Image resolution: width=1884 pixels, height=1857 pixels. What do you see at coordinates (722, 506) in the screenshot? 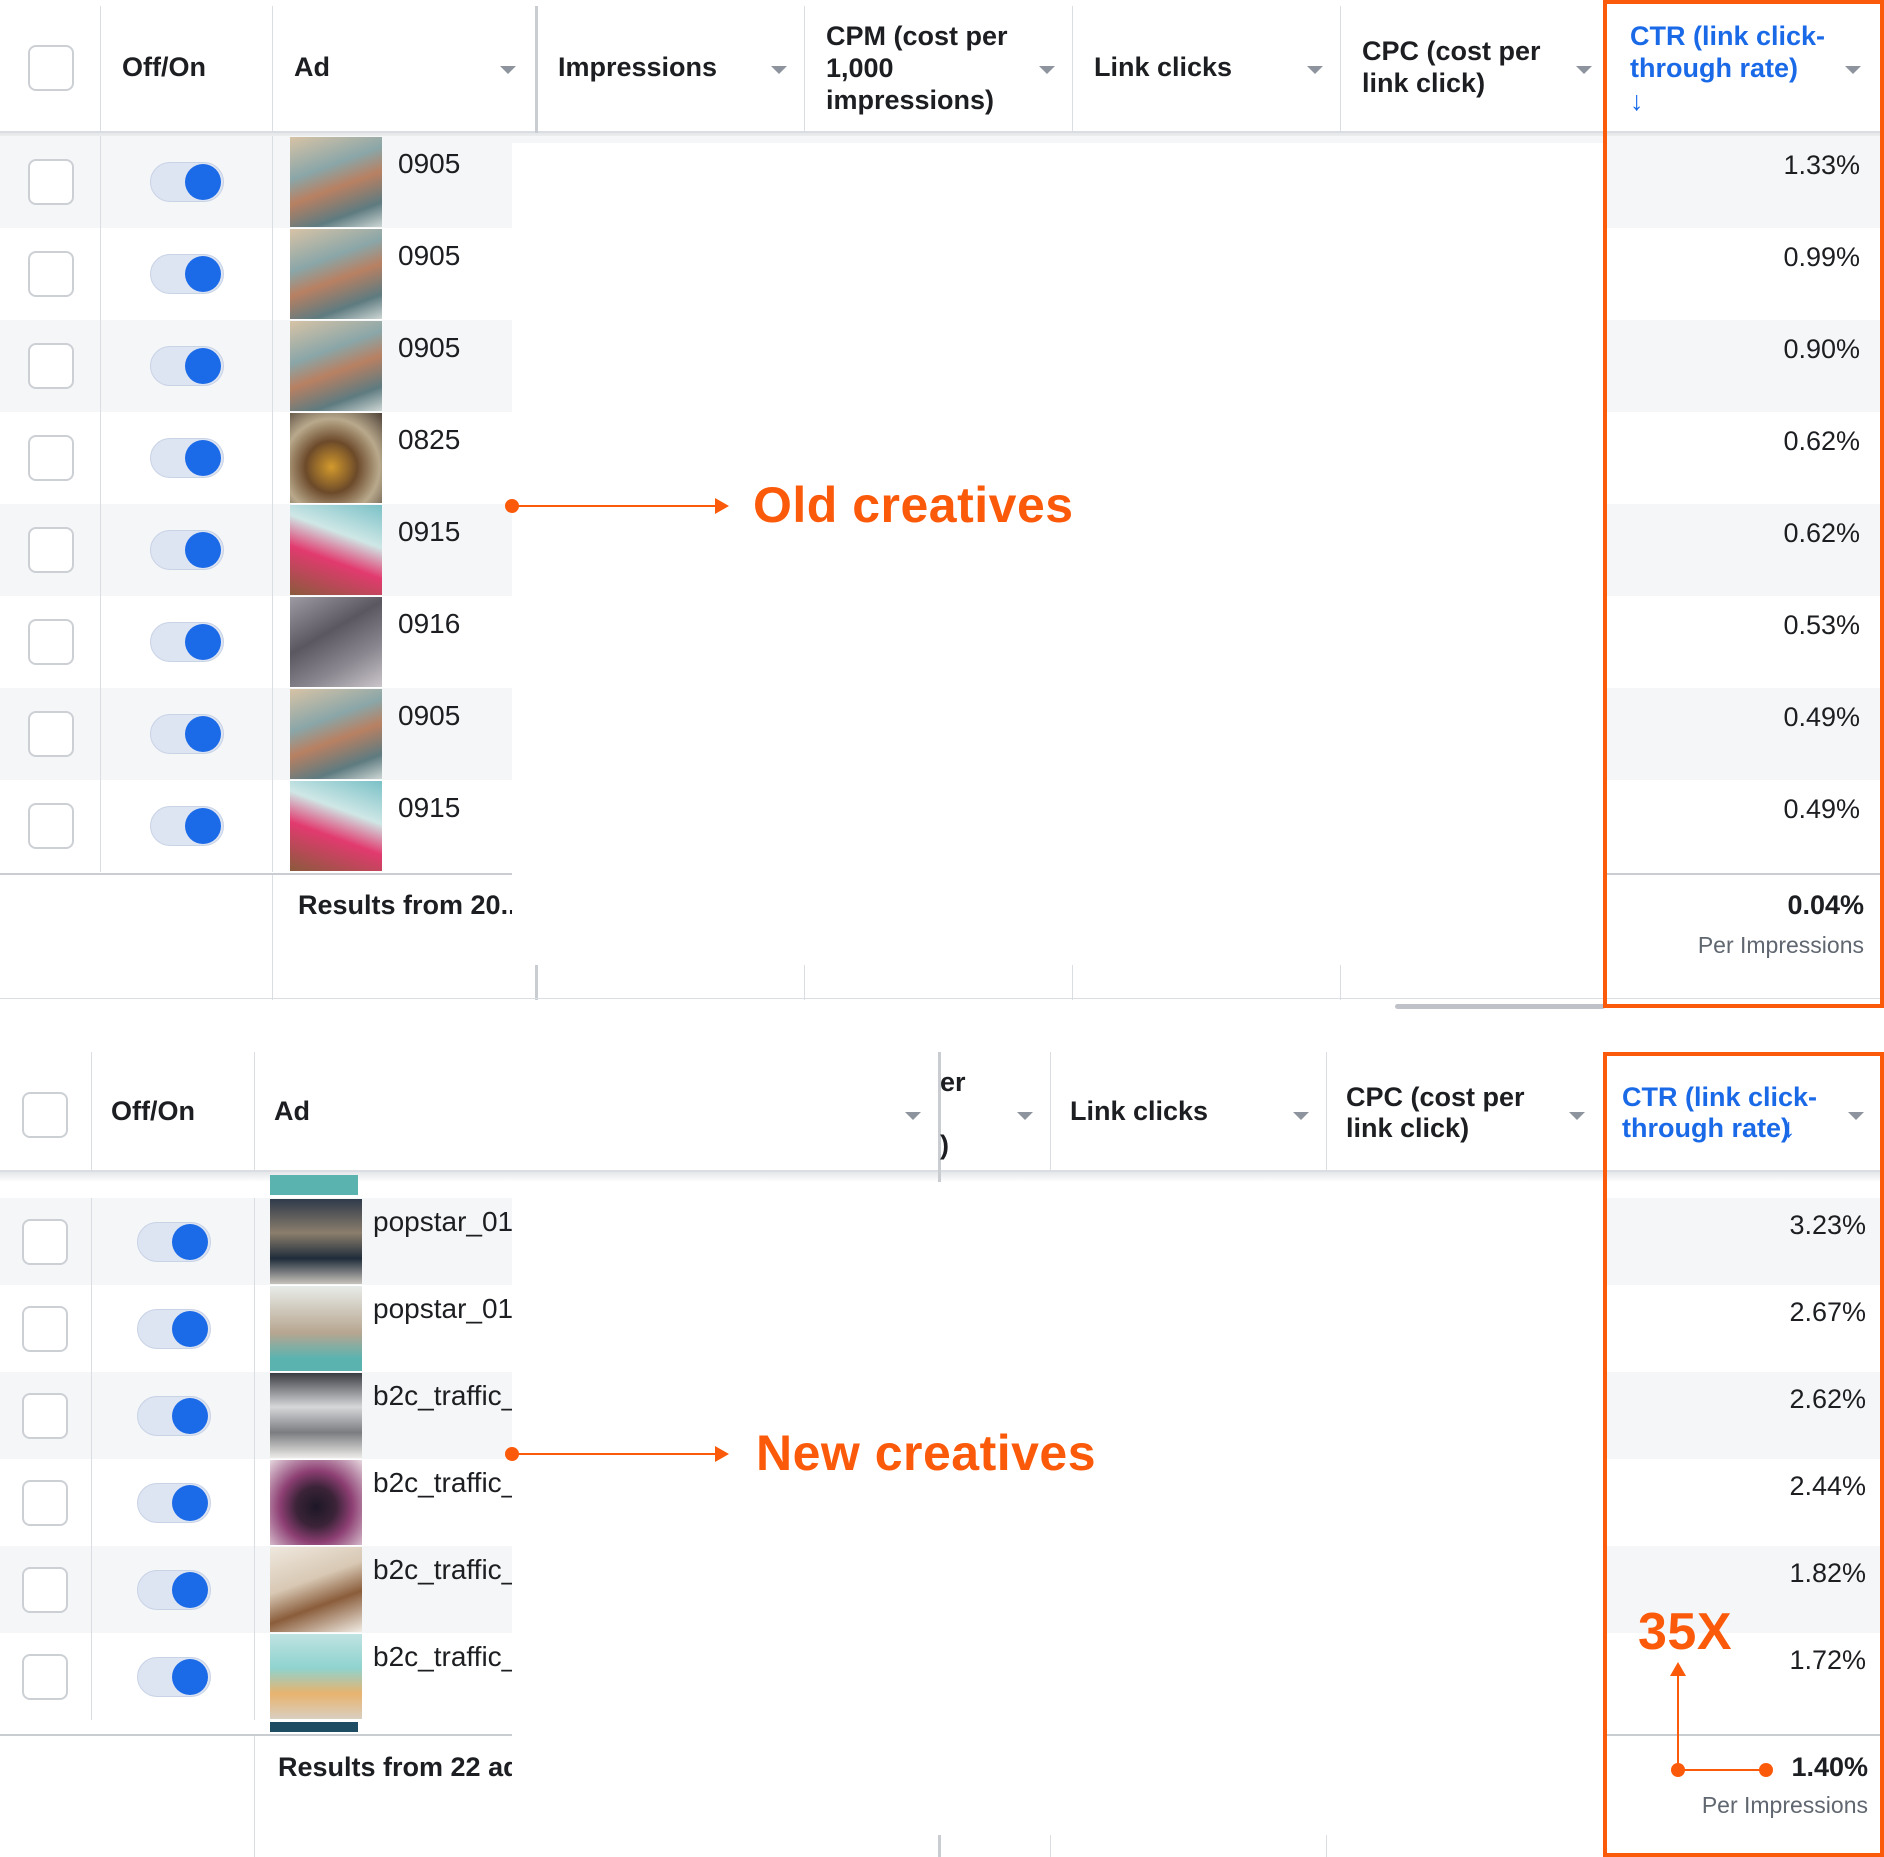
I see `arrow-right-icon` at bounding box center [722, 506].